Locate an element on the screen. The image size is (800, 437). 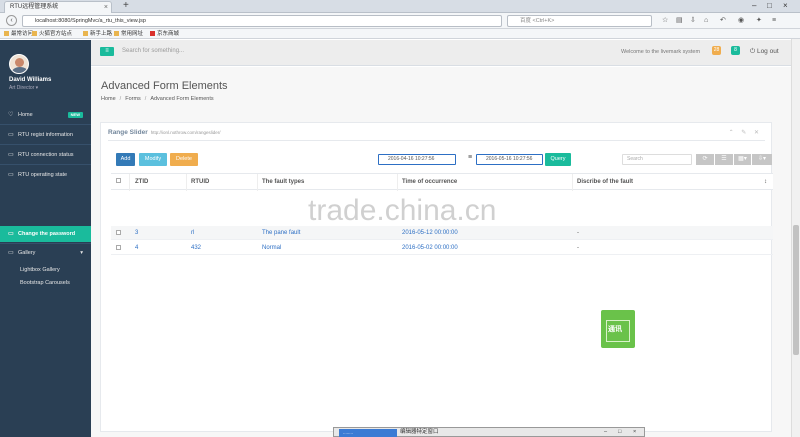
refresh-icon: ⟳ is located at coordinates (705, 159).